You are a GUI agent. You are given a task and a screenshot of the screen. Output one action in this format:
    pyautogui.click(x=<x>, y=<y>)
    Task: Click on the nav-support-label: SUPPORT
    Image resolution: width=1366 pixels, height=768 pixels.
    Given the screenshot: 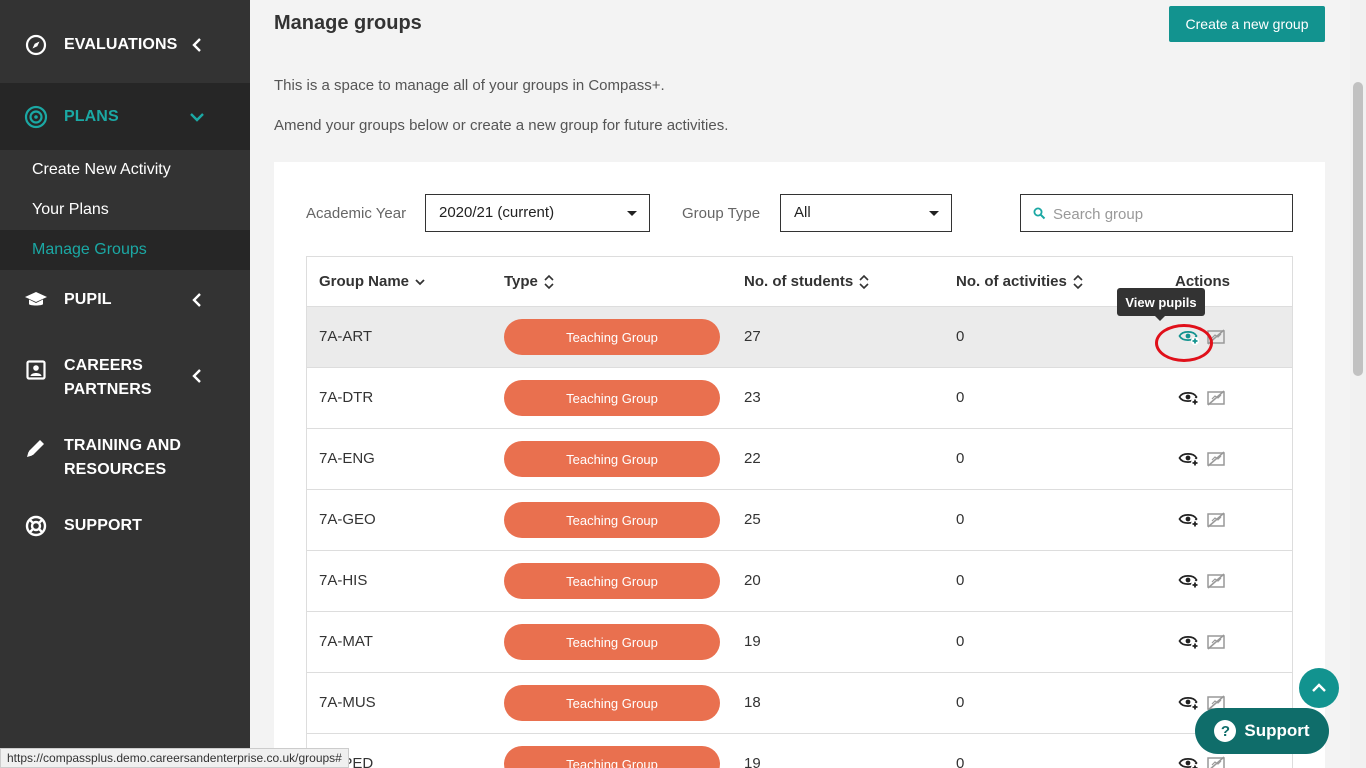 What is the action you would take?
    pyautogui.click(x=103, y=525)
    